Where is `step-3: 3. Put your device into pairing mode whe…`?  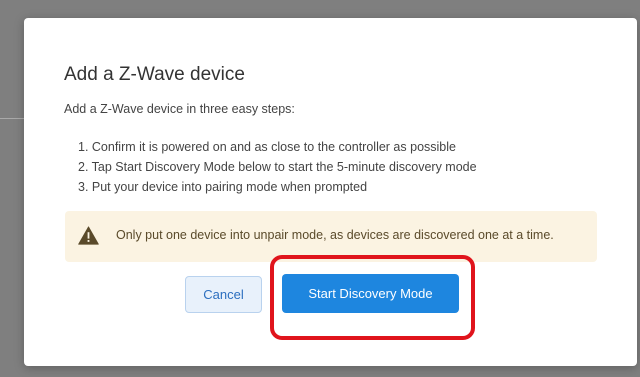 step-3: 3. Put your device into pairing mode whe… is located at coordinates (223, 187).